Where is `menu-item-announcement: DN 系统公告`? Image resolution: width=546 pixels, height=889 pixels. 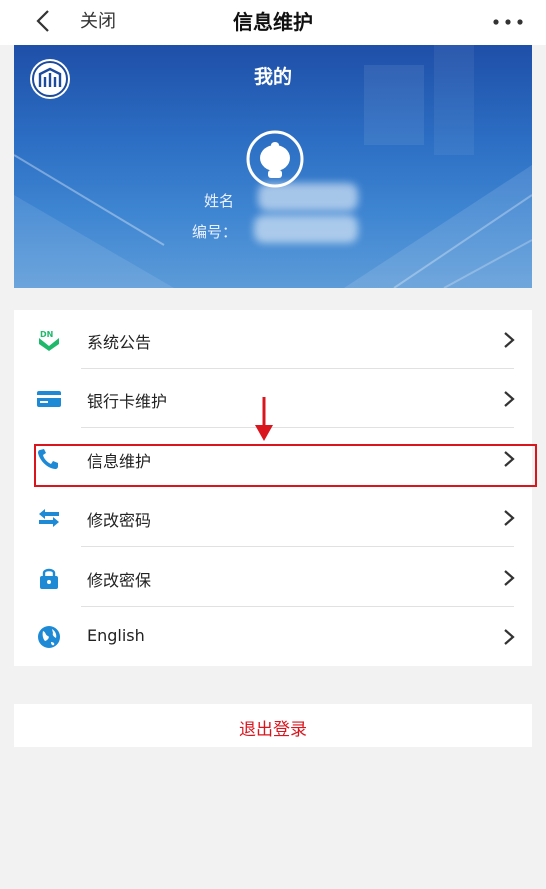 menu-item-announcement: DN 系统公告 is located at coordinates (273, 339).